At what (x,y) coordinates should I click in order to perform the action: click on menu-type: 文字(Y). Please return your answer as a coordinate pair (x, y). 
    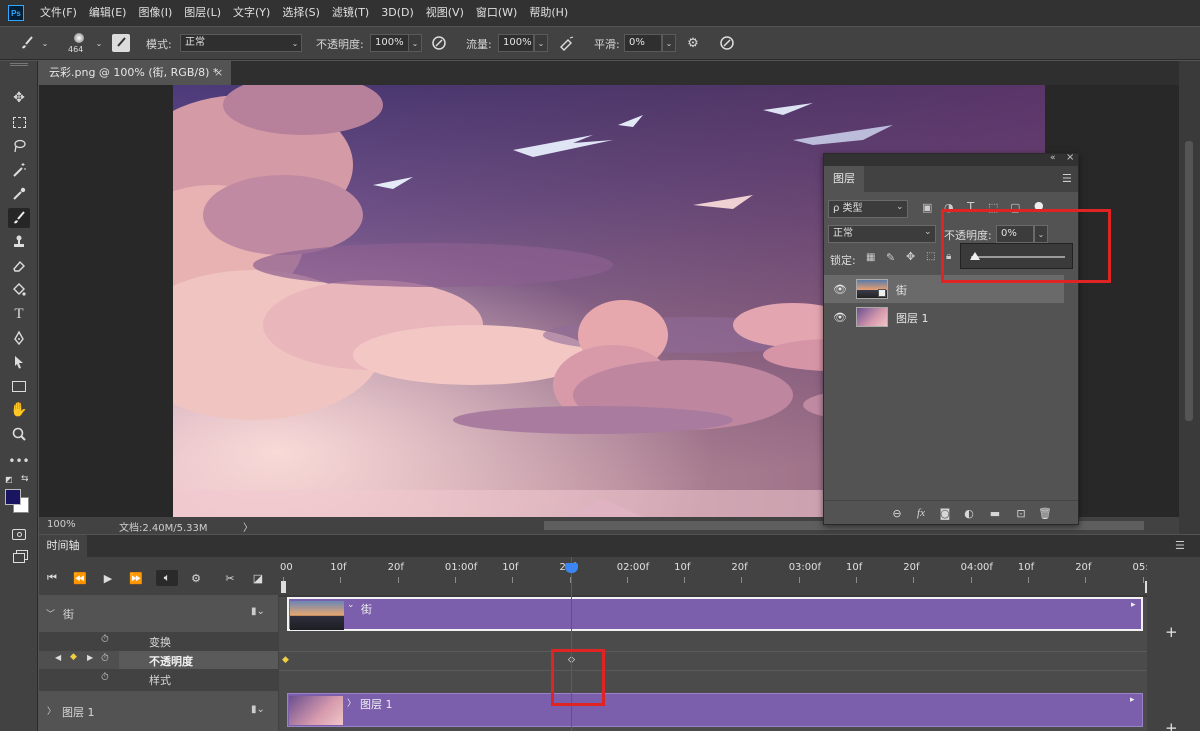
    Looking at the image, I should click on (251, 13).